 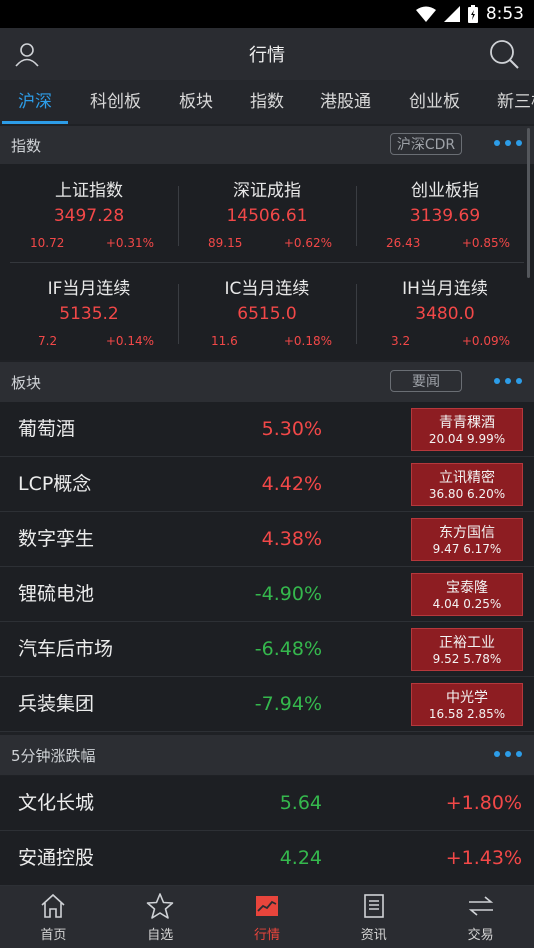 I want to click on signal-icon, so click(x=451, y=14).